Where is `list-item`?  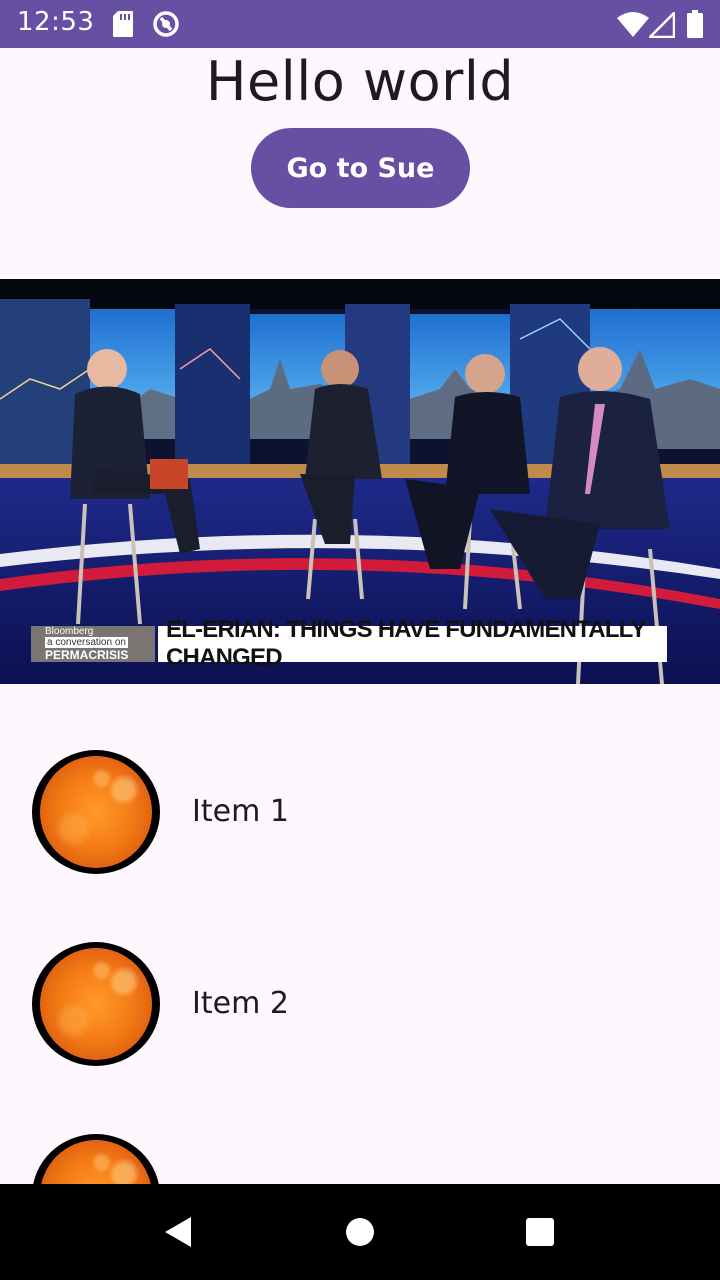 list-item is located at coordinates (360, 1142).